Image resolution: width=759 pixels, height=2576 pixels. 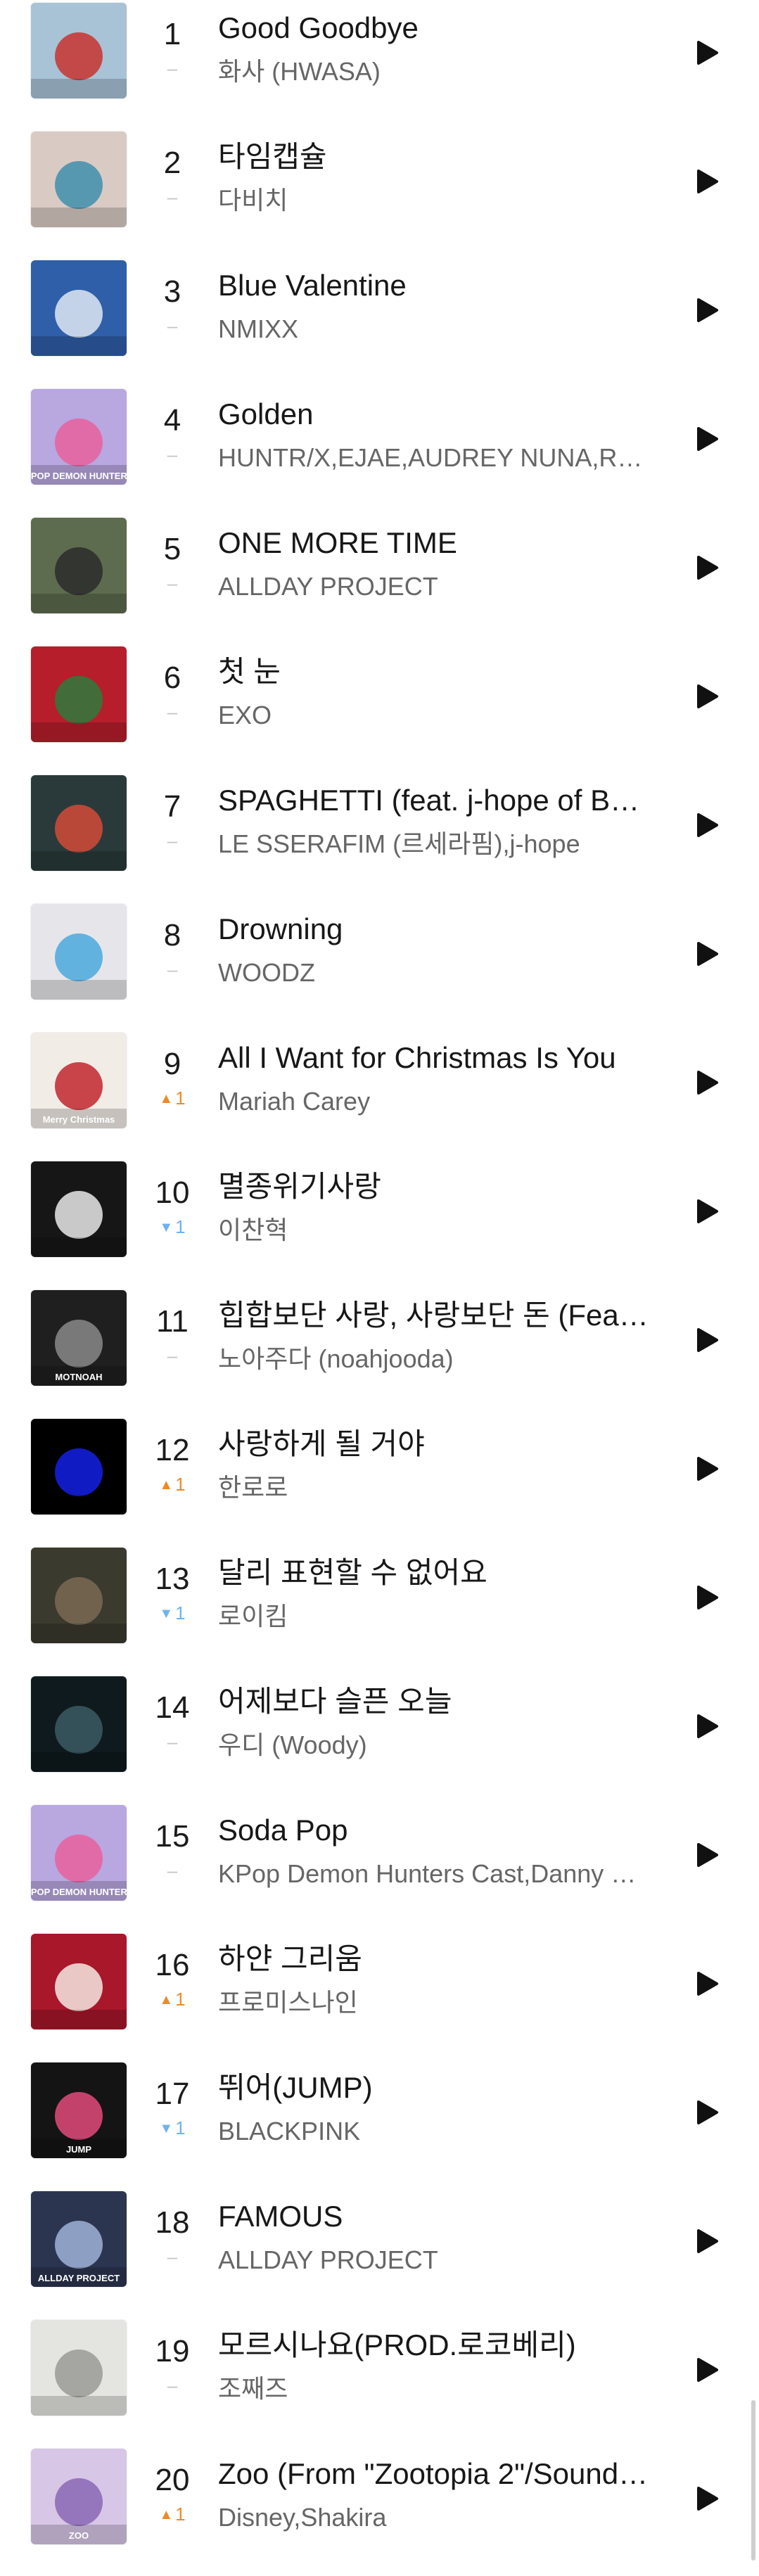 I want to click on album-cover: ALLDAY PROJECT, so click(x=79, y=2239).